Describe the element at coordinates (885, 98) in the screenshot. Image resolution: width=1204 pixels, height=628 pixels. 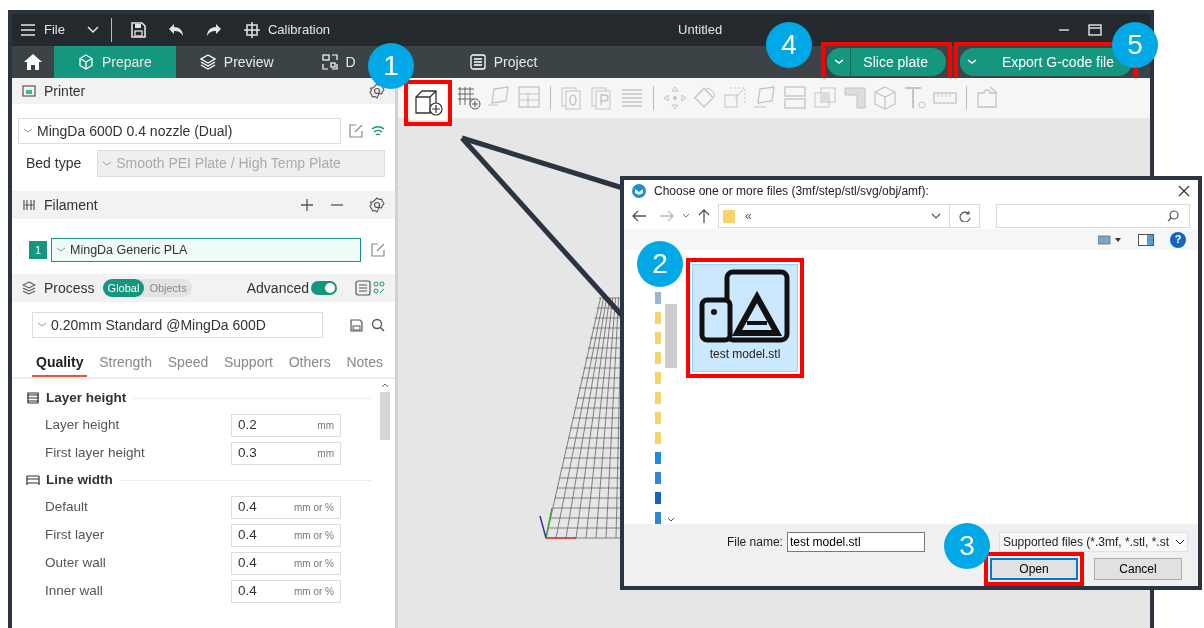
I see `cube-icon` at that location.